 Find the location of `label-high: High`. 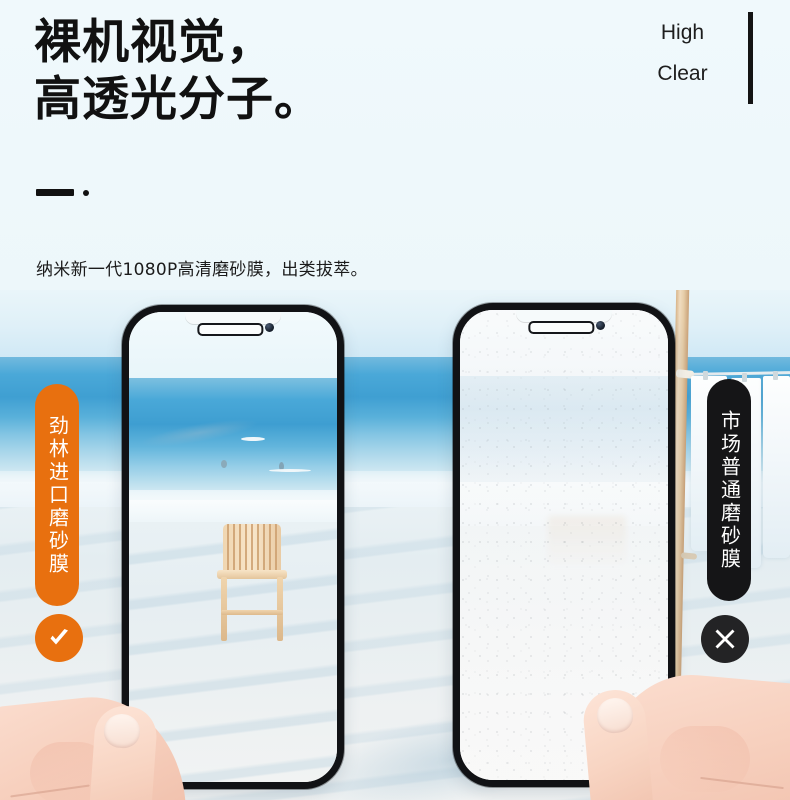

label-high: High is located at coordinates (682, 32).